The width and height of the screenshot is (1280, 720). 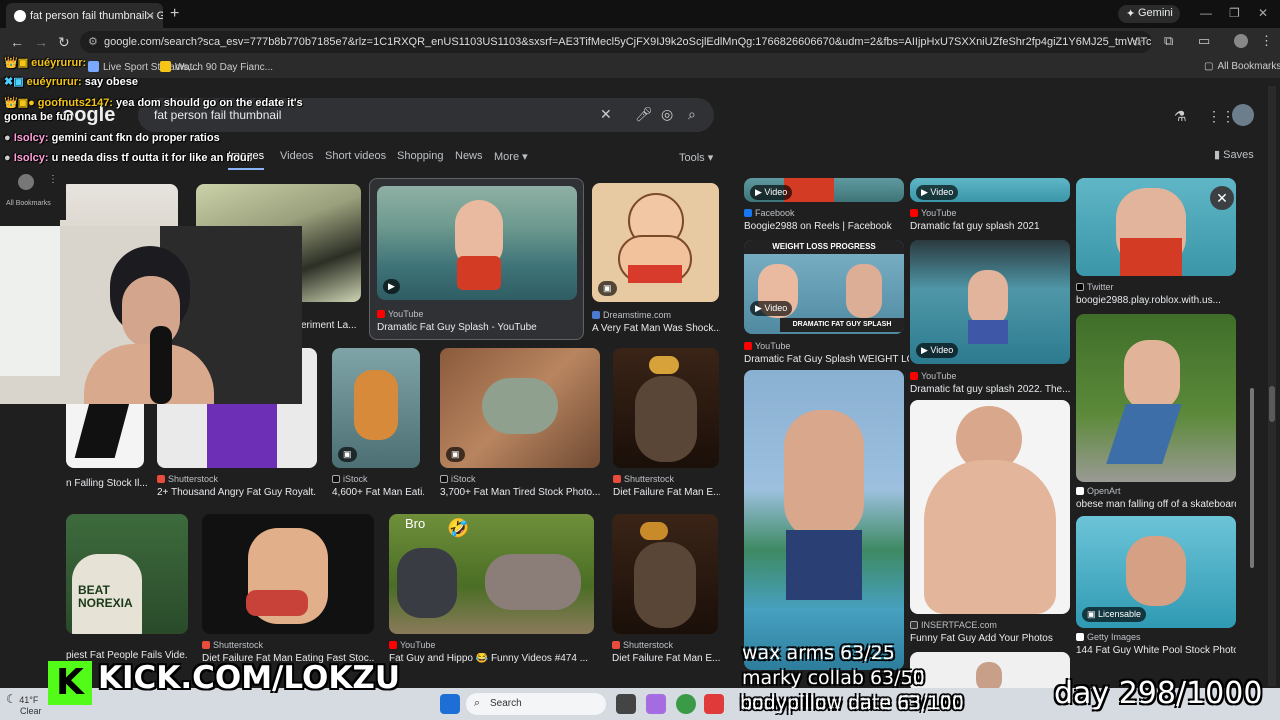 I want to click on minimize-icon: —, so click(x=1206, y=13).